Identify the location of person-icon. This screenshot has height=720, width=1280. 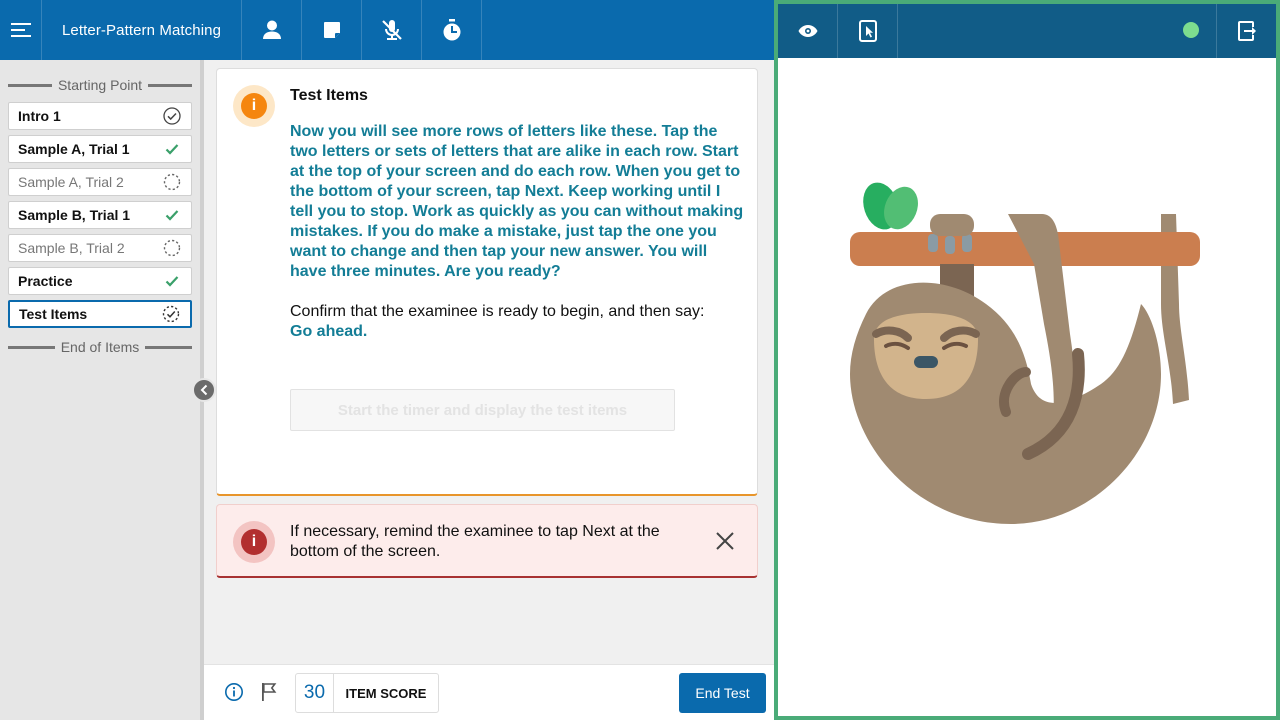
(271, 29).